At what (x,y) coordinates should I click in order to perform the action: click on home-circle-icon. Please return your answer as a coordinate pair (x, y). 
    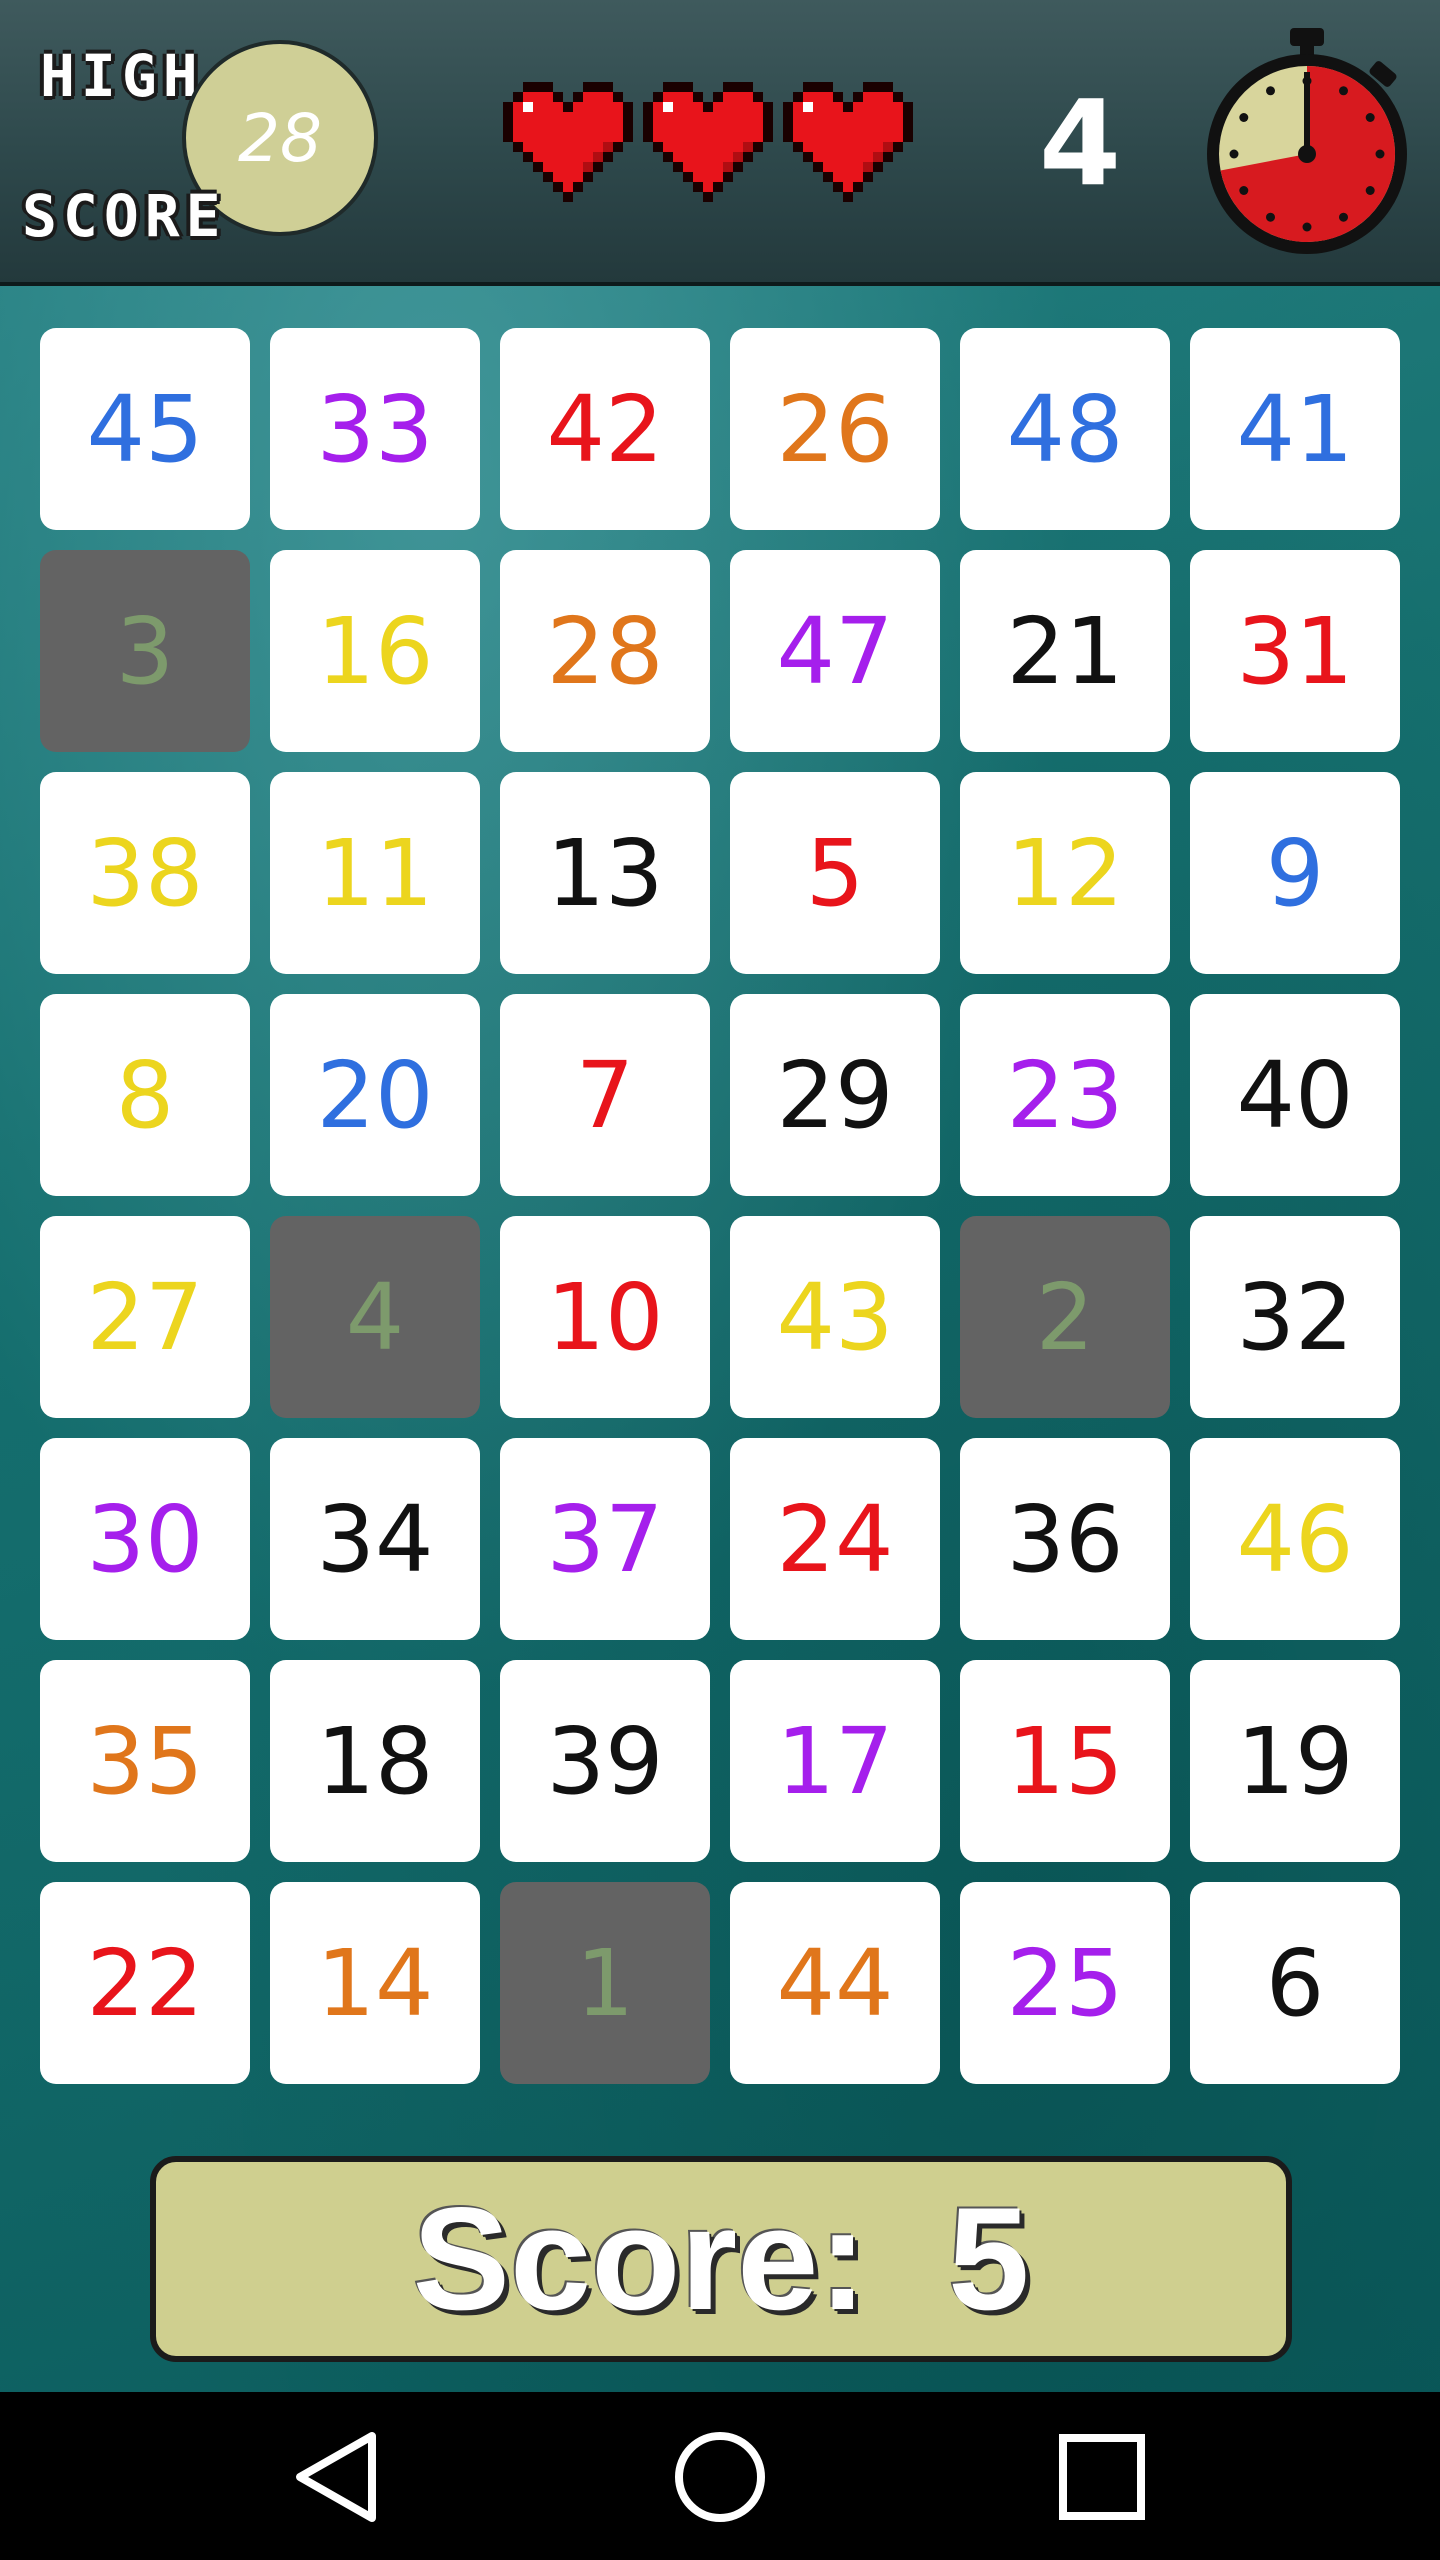
    Looking at the image, I should click on (720, 2477).